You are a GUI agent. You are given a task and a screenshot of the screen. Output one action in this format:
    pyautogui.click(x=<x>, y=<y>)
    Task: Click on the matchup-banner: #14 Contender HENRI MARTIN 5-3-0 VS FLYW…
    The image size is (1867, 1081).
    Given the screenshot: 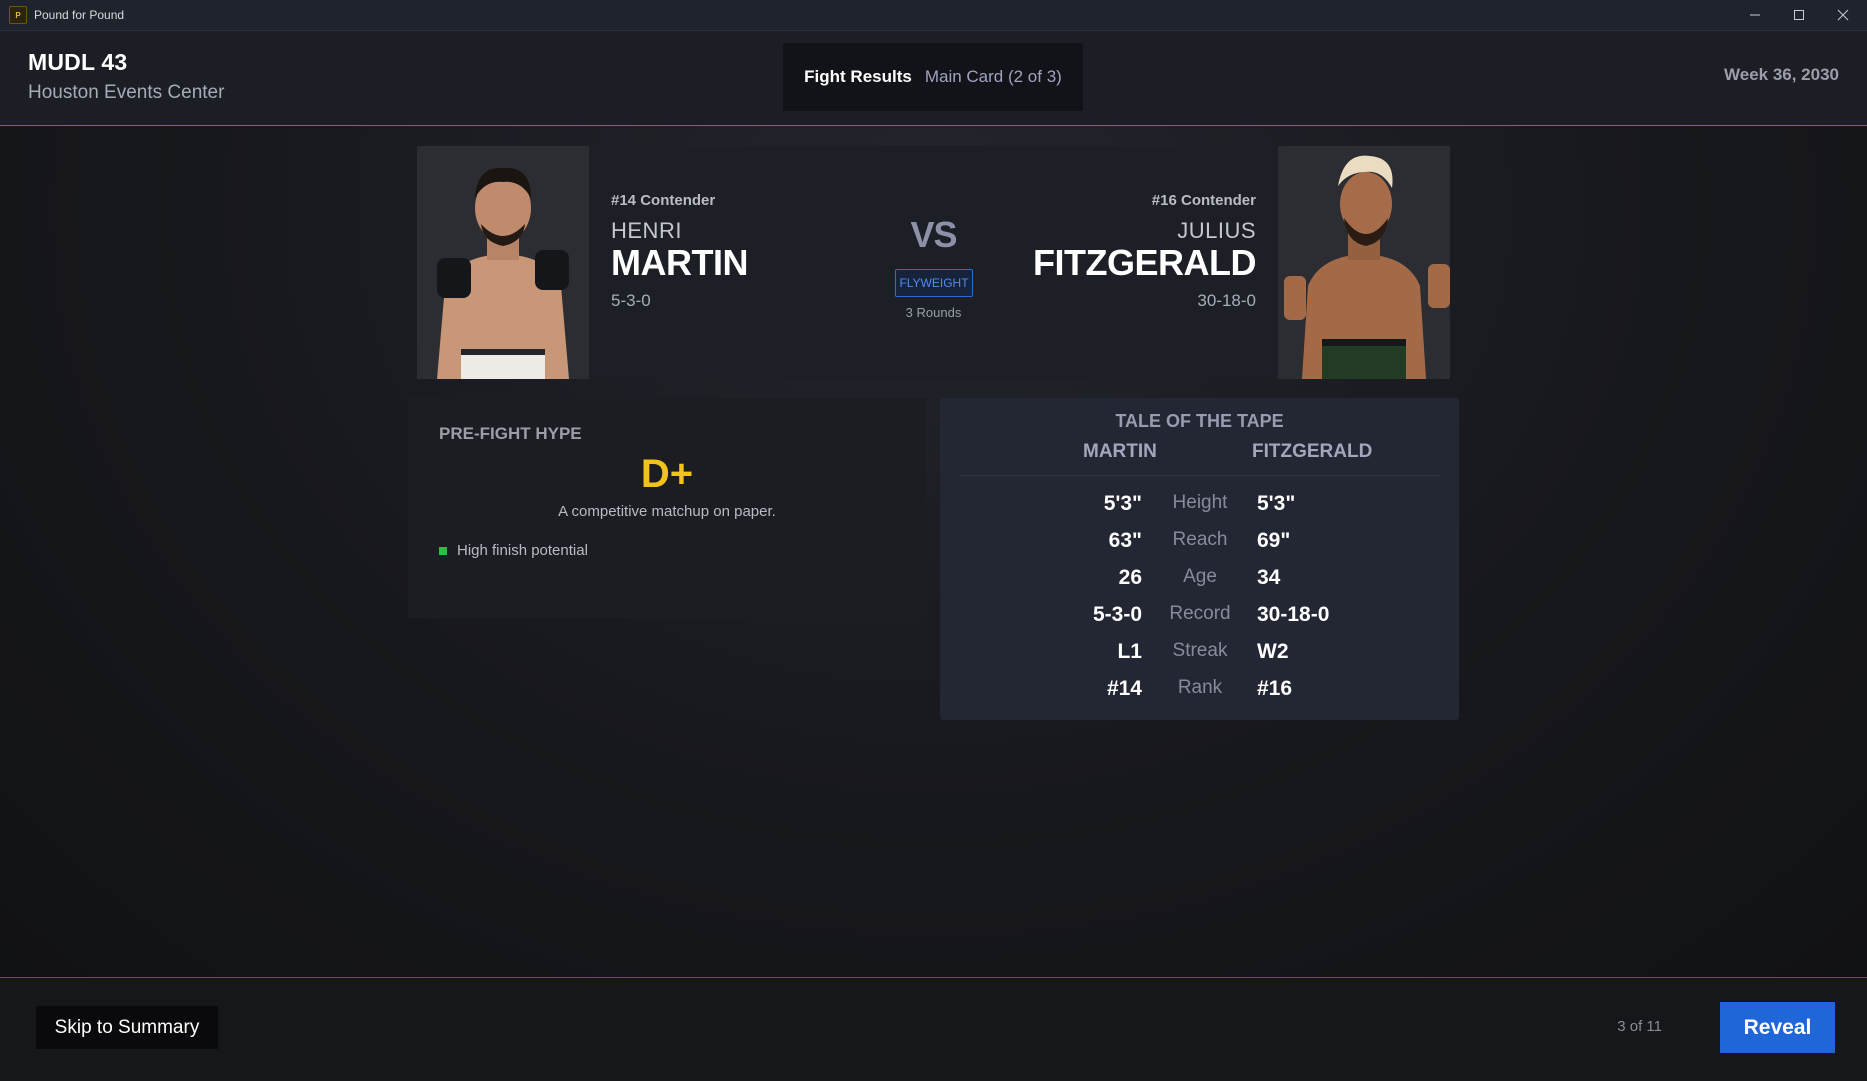 What is the action you would take?
    pyautogui.click(x=933, y=262)
    